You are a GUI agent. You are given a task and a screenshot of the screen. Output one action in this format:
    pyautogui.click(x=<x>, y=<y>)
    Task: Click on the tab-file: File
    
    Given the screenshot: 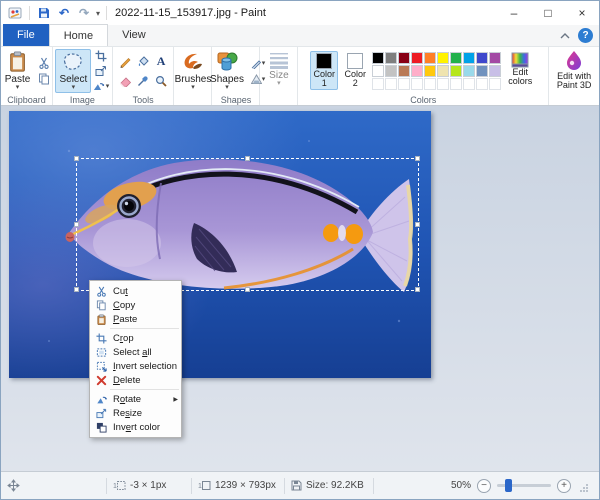 What is the action you would take?
    pyautogui.click(x=26, y=35)
    